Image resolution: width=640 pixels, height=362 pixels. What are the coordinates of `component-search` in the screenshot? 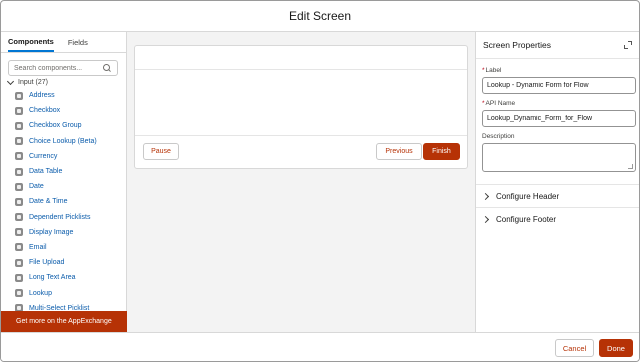 It's located at (63, 68).